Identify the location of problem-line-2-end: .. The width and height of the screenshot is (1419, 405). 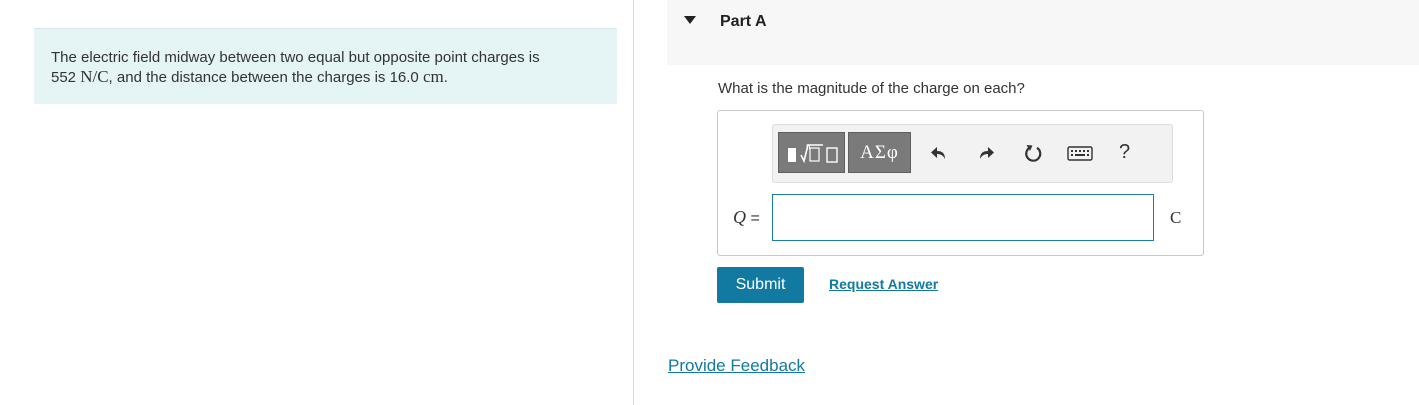
(445, 77).